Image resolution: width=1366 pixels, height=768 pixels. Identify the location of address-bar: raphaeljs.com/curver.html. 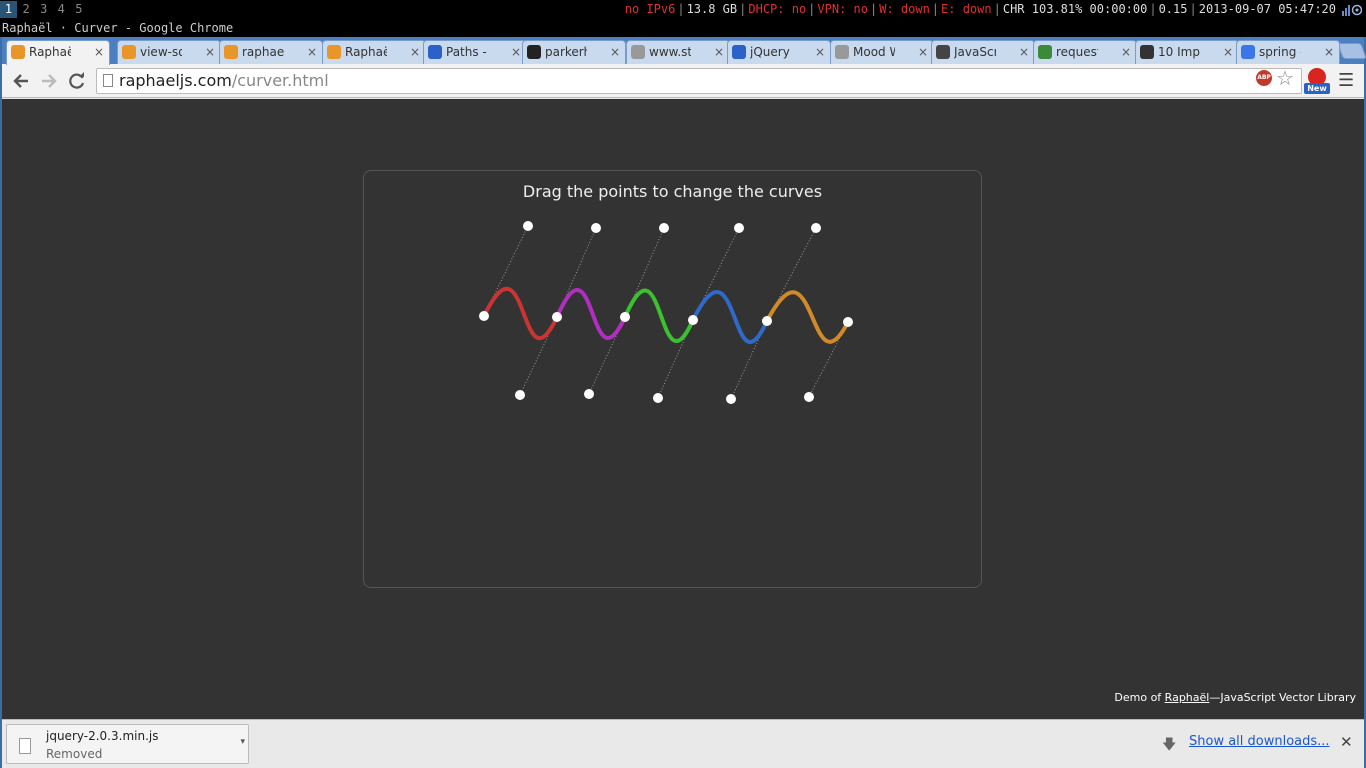
(699, 81).